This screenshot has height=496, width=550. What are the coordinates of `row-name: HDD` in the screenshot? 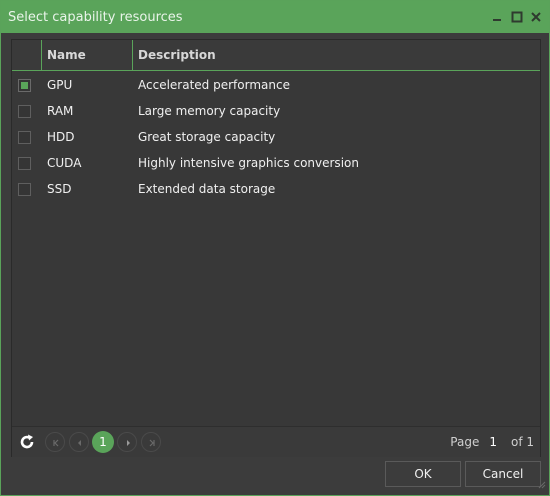 It's located at (61, 137).